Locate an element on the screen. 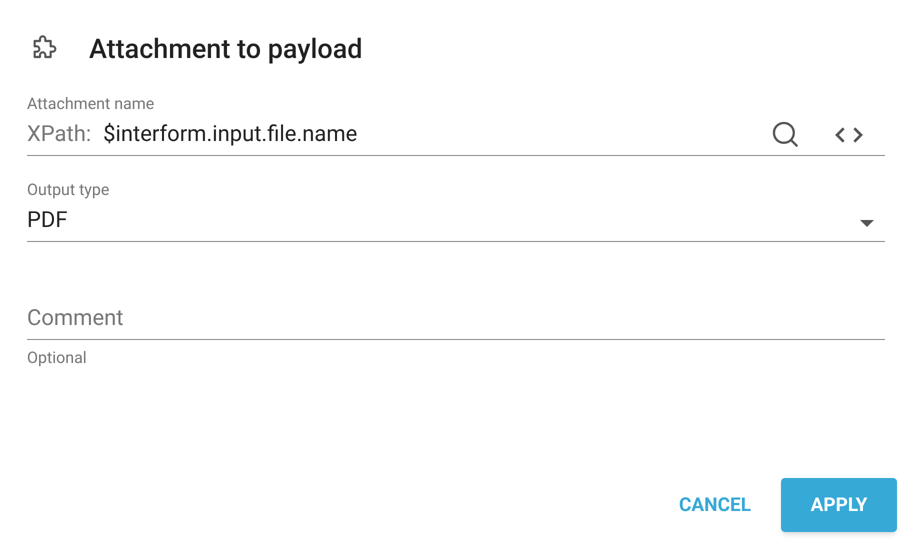 The image size is (912, 542). field-value: $interform.input.file.name is located at coordinates (230, 135).